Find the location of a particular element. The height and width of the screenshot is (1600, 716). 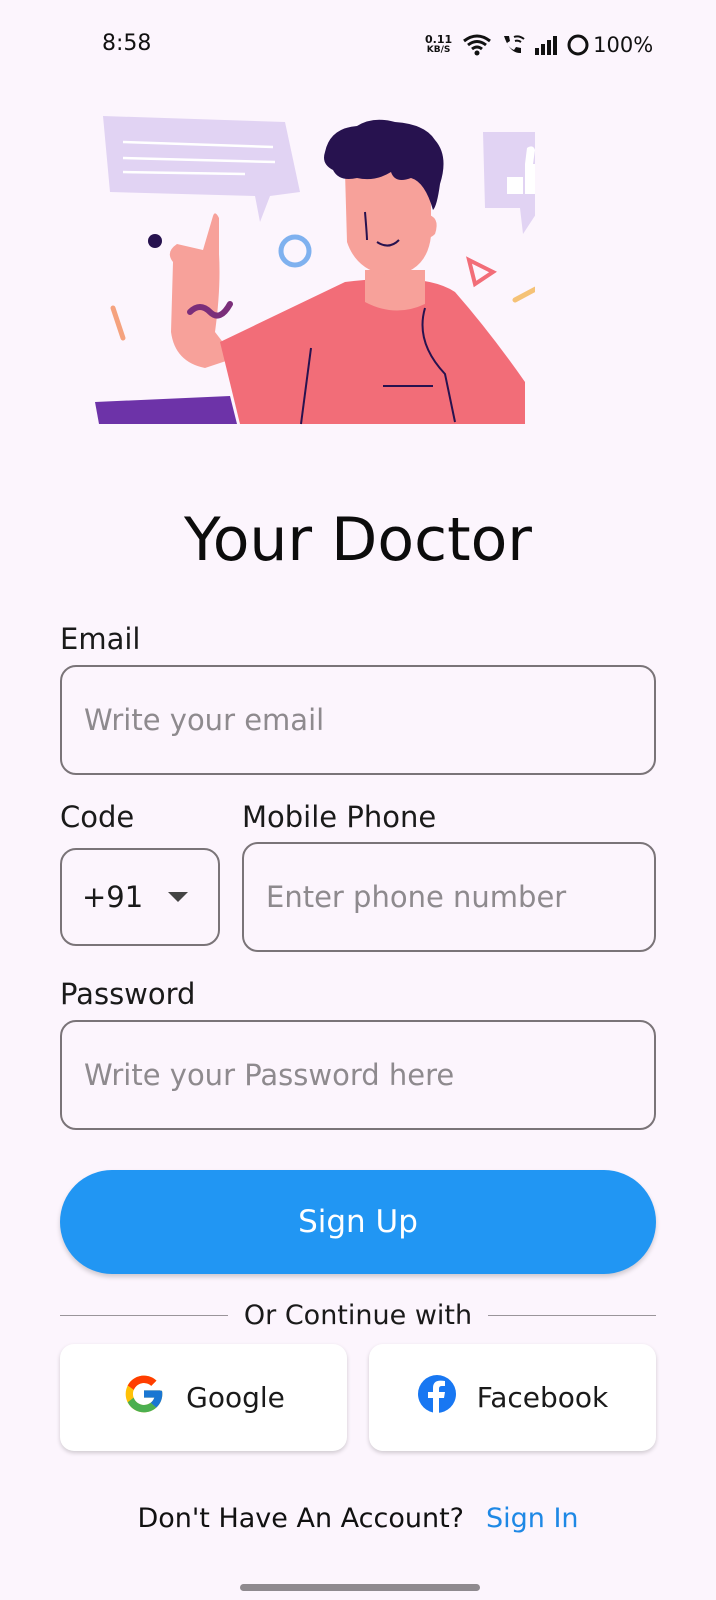

home-indicator is located at coordinates (360, 1587).